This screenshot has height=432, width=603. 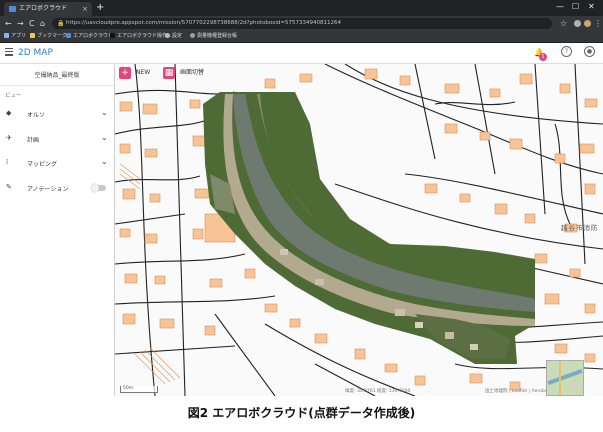 I want to click on lock-icon: 🔒, so click(x=61, y=23).